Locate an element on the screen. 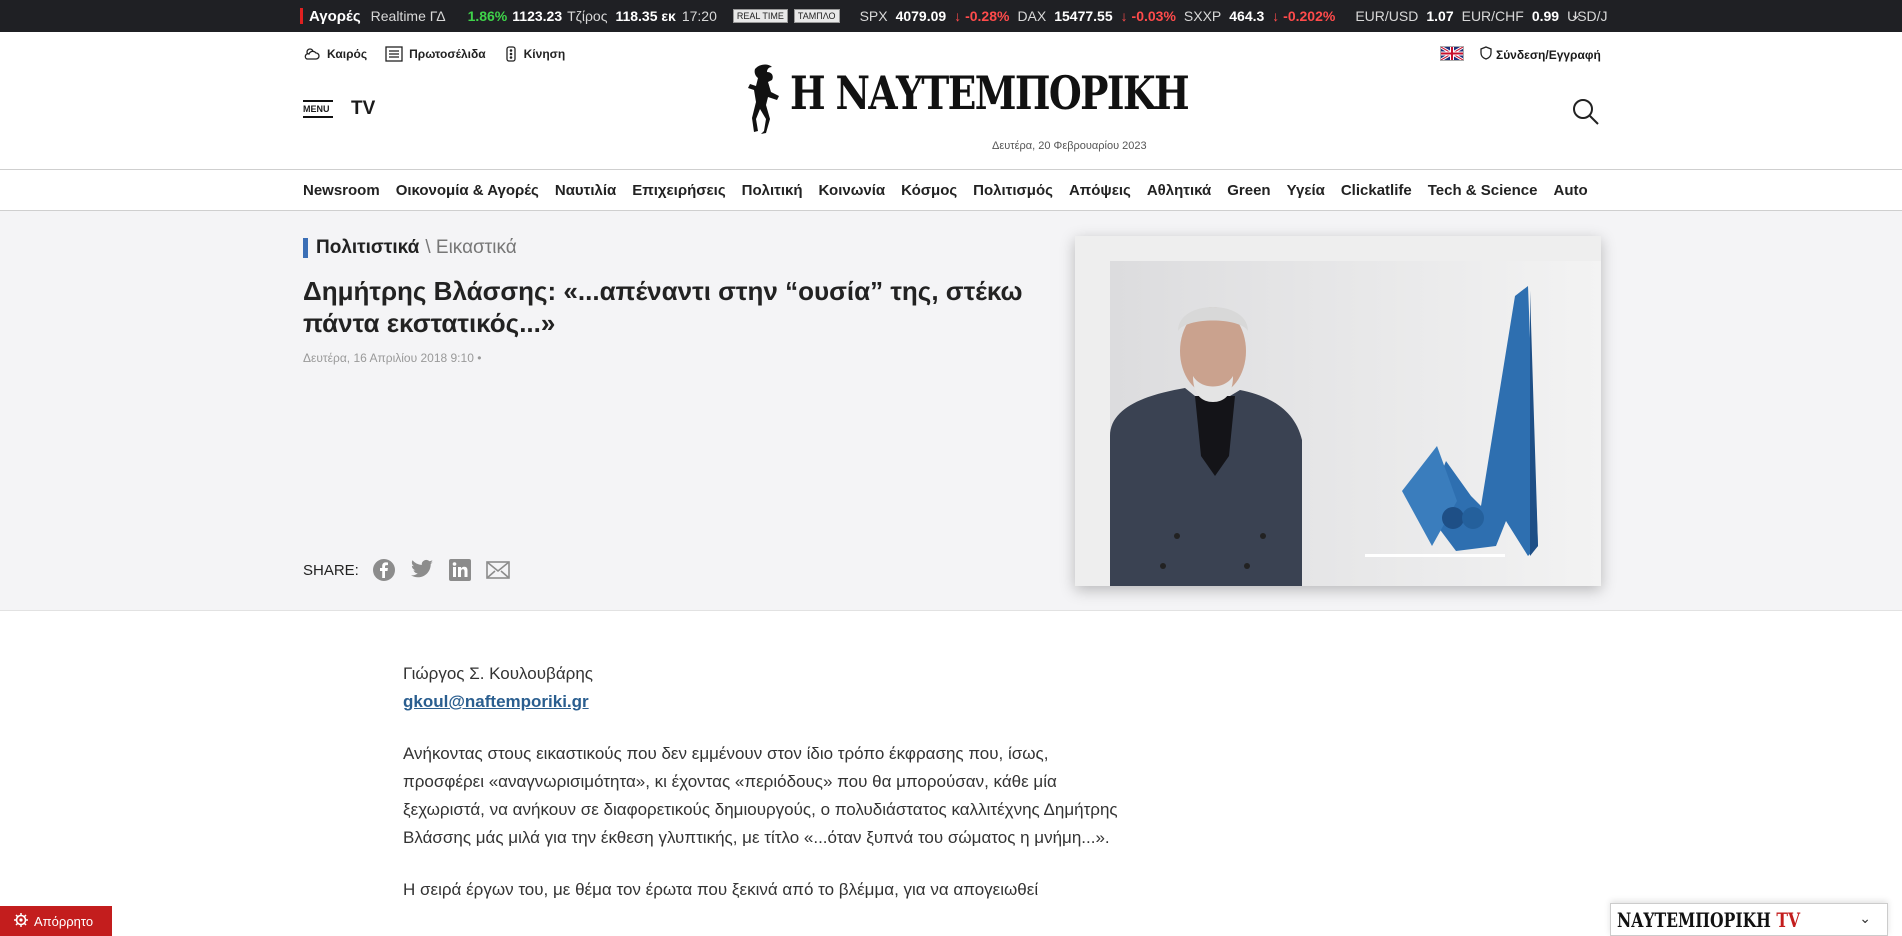 This screenshot has height=936, width=1902. twitter-icon is located at coordinates (422, 570).